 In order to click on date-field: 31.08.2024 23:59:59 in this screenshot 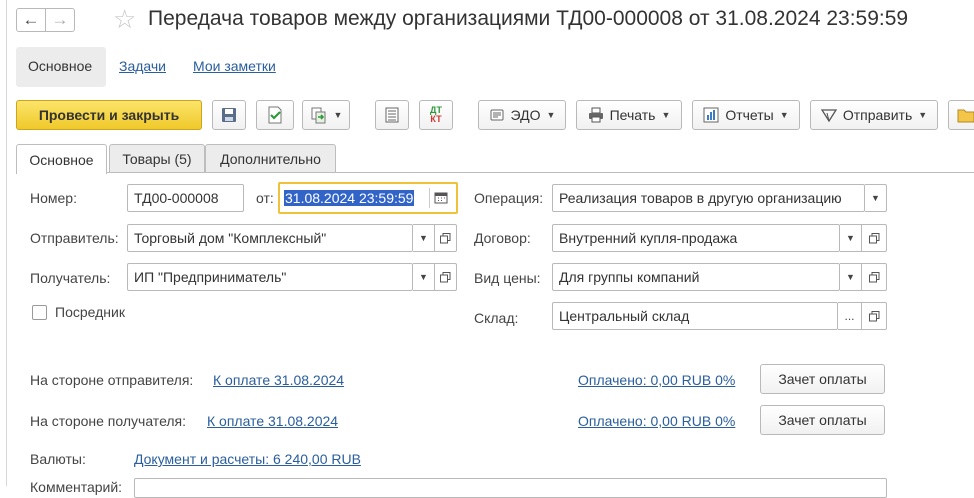, I will do `click(368, 198)`.